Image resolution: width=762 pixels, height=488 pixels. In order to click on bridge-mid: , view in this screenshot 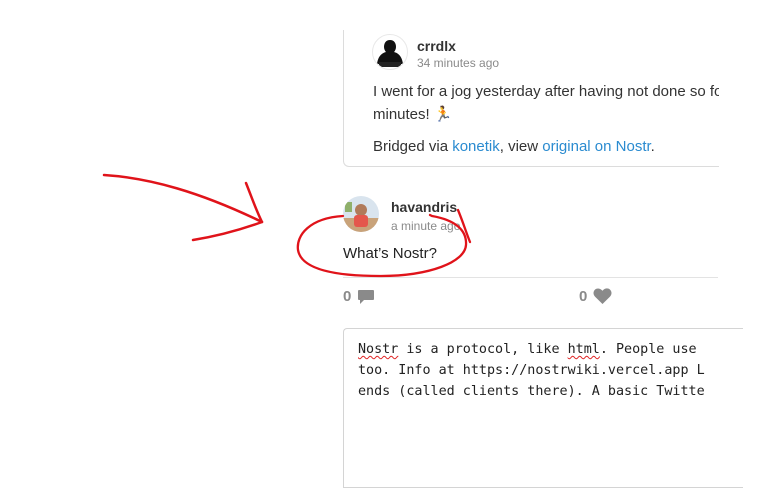, I will do `click(521, 146)`.